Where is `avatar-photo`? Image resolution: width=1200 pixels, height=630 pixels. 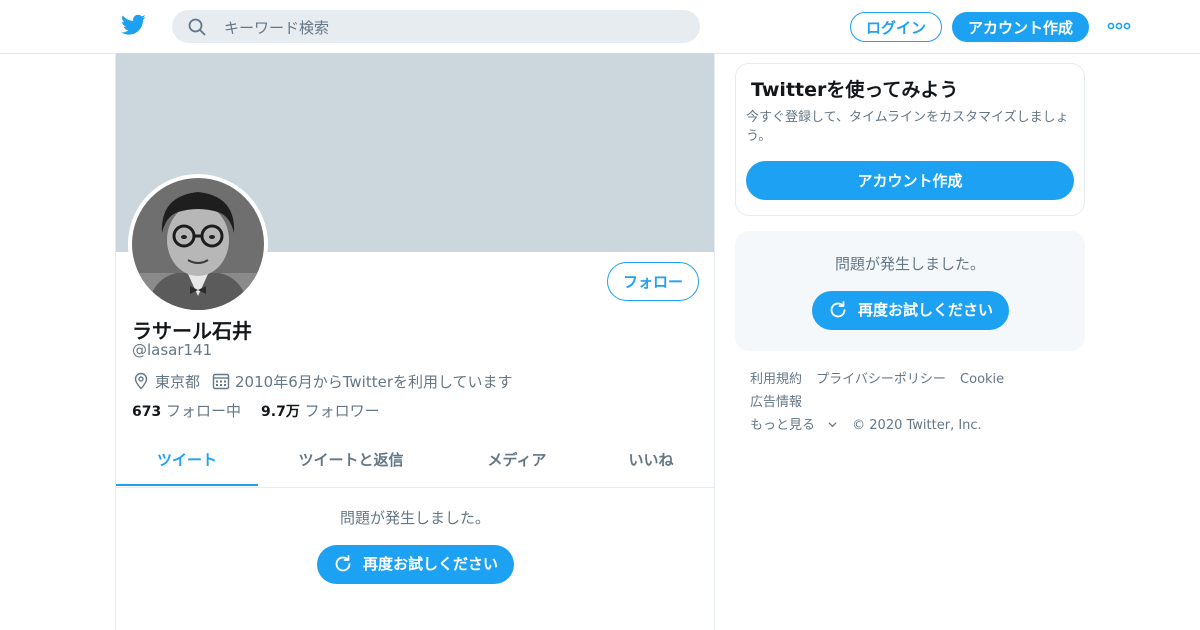
avatar-photo is located at coordinates (198, 244).